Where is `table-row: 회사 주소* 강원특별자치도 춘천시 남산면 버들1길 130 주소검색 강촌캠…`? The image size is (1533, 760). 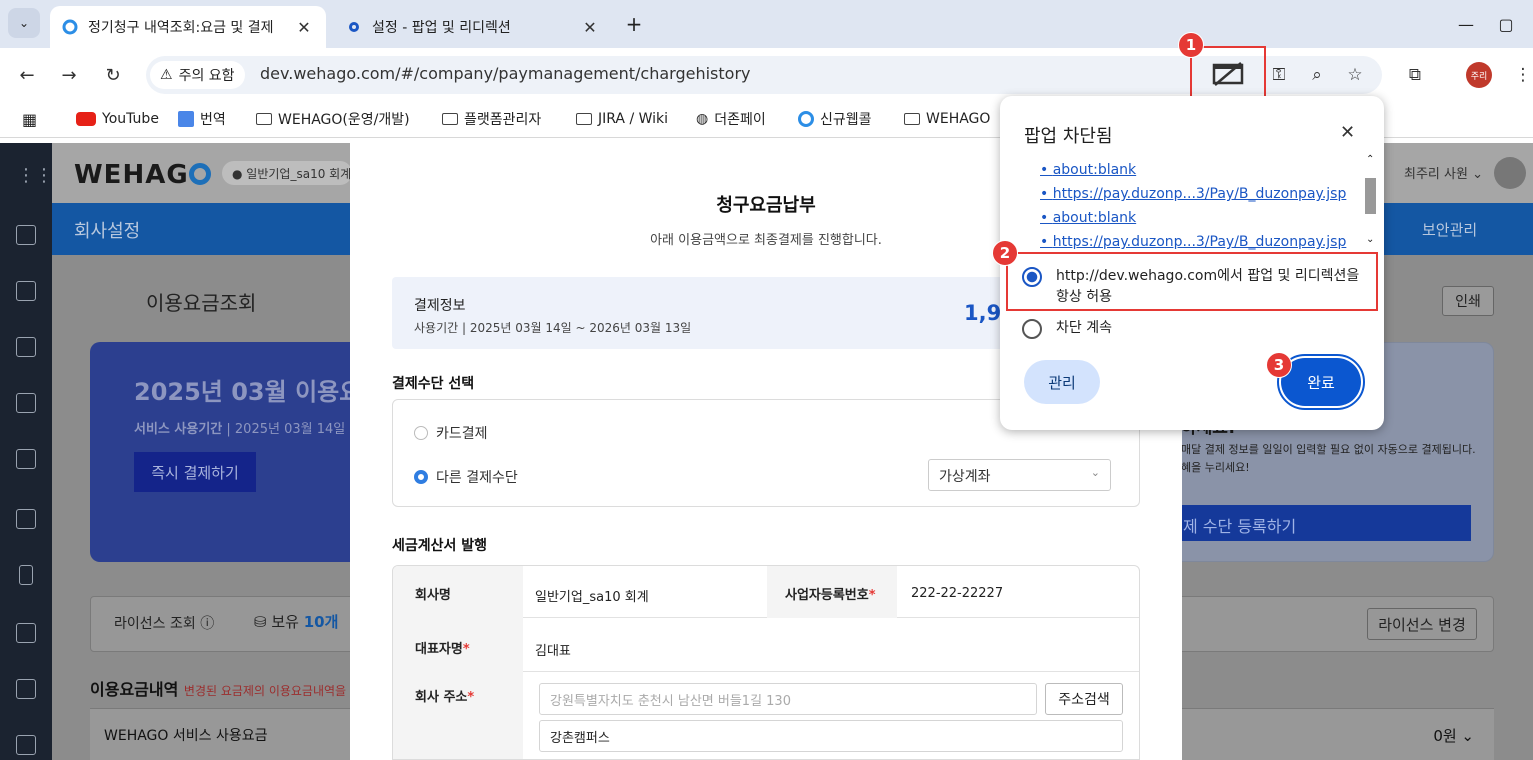 table-row: 회사 주소* 강원특별자치도 춘천시 남산면 버들1길 130 주소검색 강촌캠… is located at coordinates (766, 715).